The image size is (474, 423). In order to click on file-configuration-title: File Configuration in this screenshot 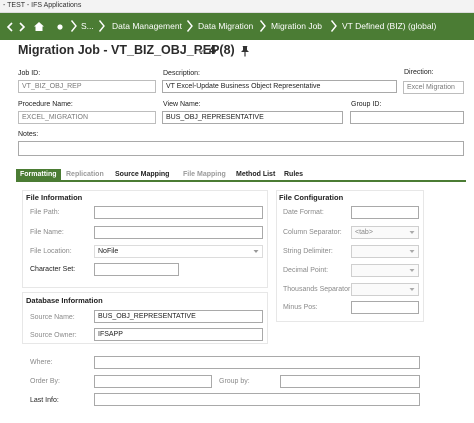, I will do `click(311, 197)`.